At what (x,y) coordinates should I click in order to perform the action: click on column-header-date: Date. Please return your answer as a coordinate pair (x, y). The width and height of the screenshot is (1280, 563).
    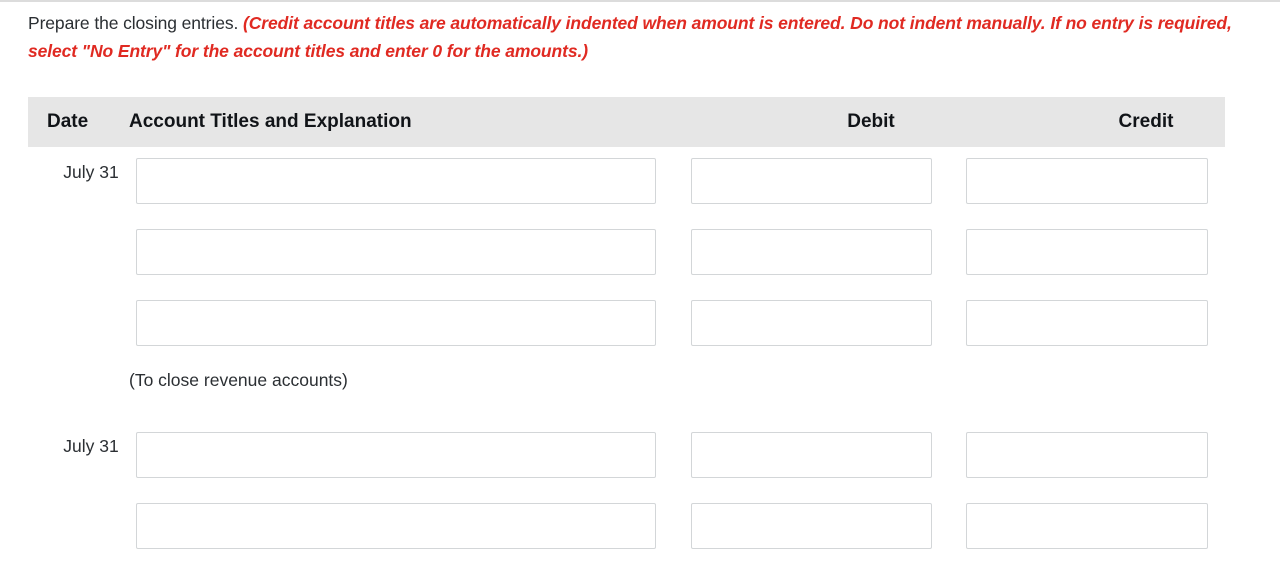
    Looking at the image, I should click on (68, 121).